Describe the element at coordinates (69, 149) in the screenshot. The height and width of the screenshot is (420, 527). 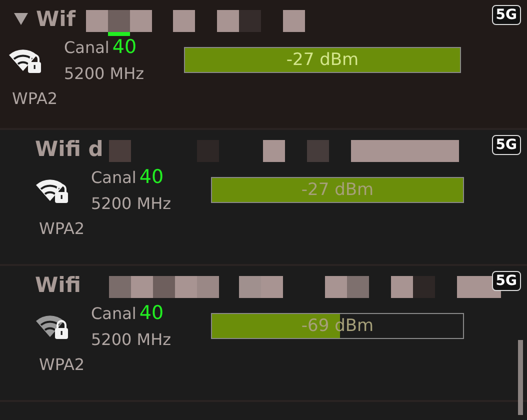
I see `network-name: Wifi d` at that location.